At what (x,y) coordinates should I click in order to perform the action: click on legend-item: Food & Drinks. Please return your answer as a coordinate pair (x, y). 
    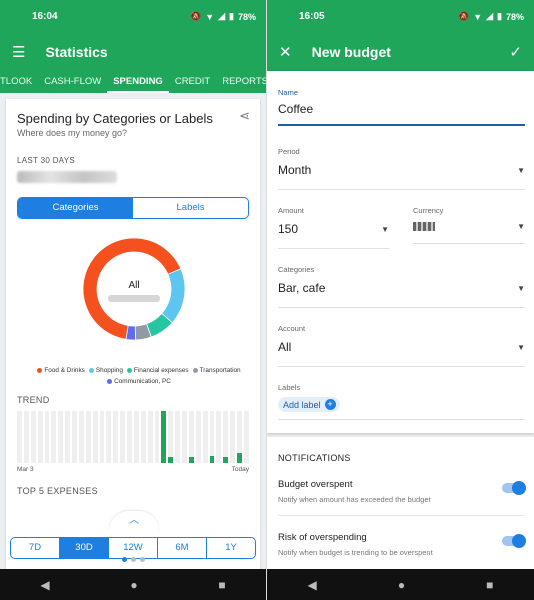
    Looking at the image, I should click on (59, 370).